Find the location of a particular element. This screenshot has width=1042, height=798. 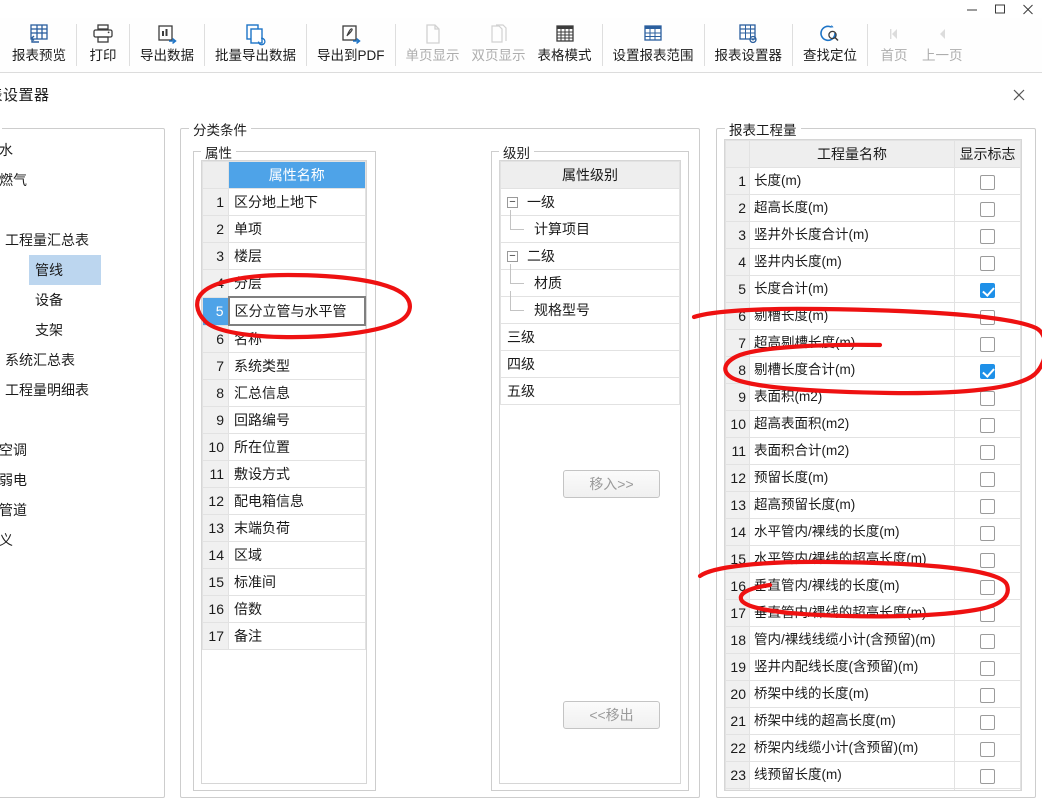

maximize-icon is located at coordinates (1000, 9).